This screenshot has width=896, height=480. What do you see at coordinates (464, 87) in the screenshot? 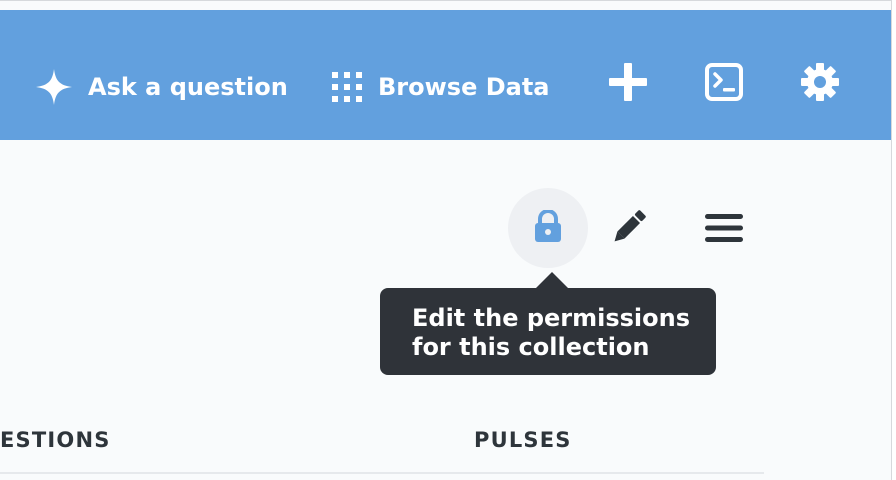
I see `browse-data-label: Browse Data` at bounding box center [464, 87].